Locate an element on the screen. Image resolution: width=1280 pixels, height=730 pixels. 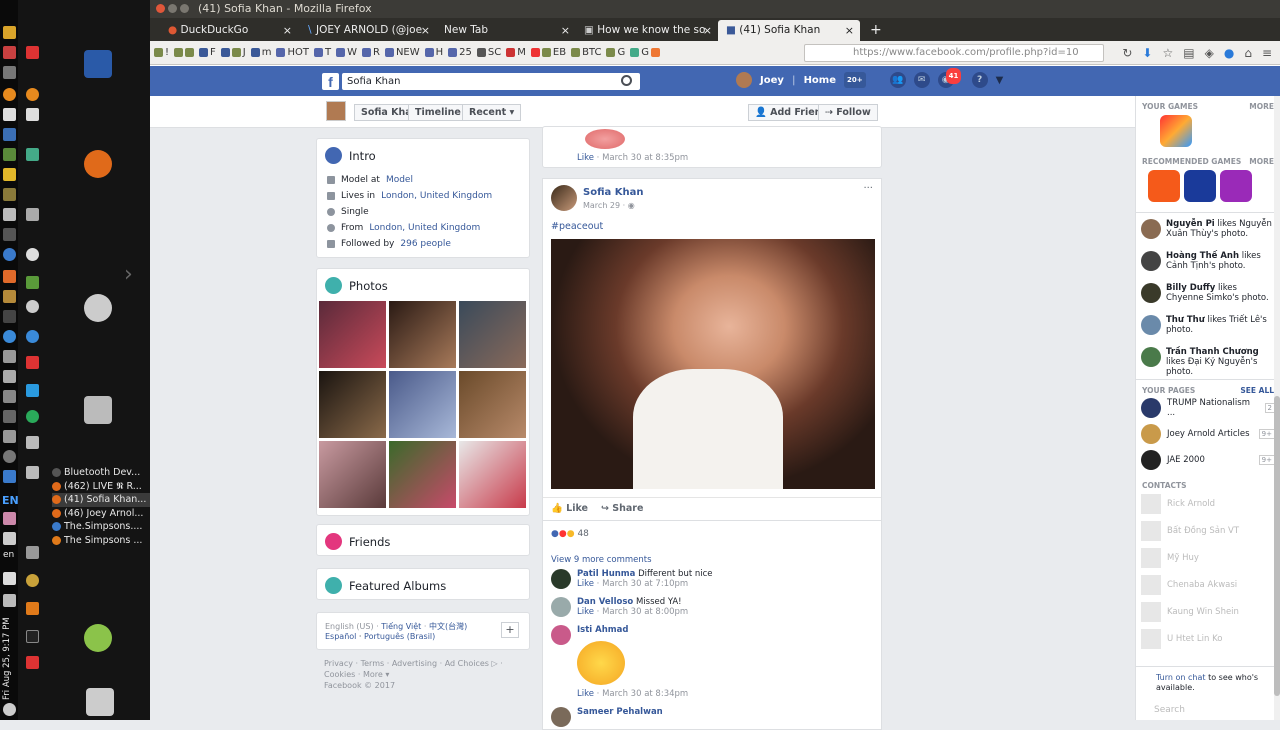
ticker-item: Hoàng Thế Anh likes Cảnh Tịnh's photo. is located at coordinates (1208, 265).